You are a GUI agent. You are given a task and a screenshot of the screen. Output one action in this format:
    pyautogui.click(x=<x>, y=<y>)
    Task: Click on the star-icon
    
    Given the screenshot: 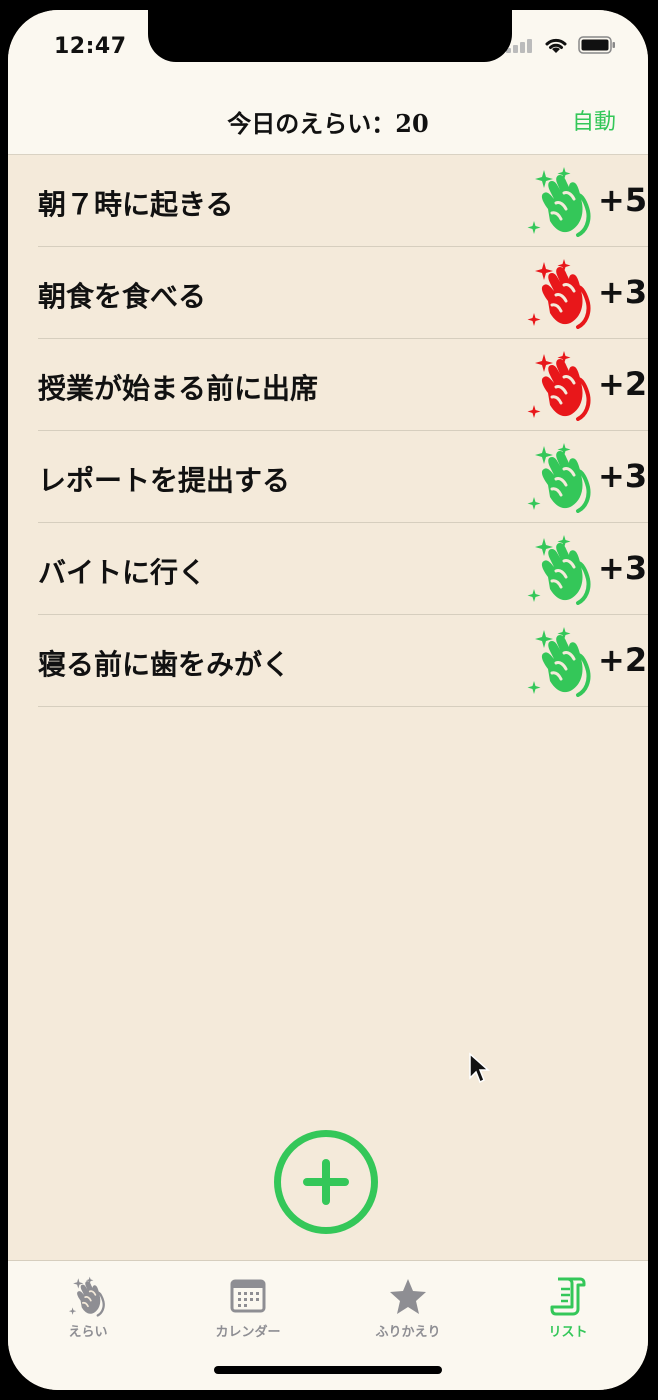 What is the action you would take?
    pyautogui.click(x=408, y=1296)
    